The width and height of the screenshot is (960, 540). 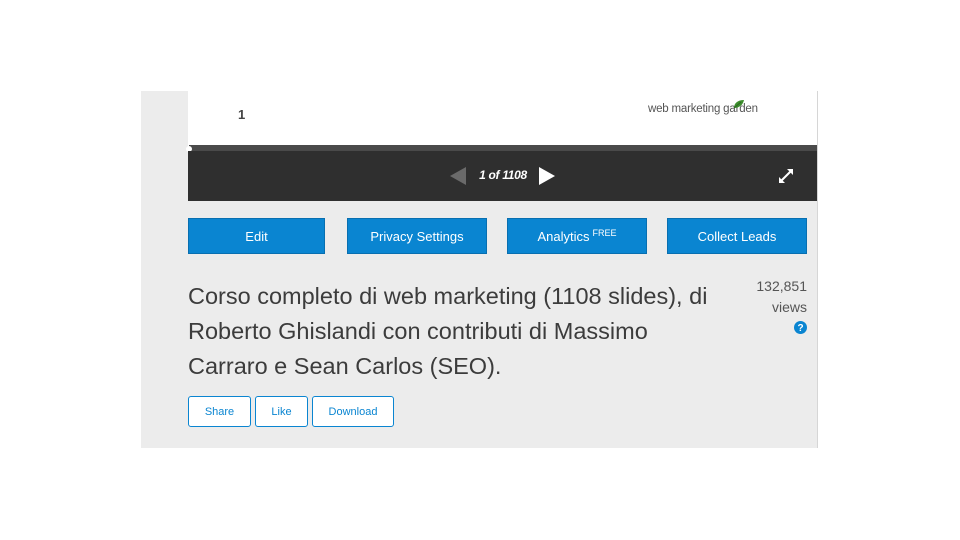 What do you see at coordinates (789, 307) in the screenshot?
I see `views-label: views` at bounding box center [789, 307].